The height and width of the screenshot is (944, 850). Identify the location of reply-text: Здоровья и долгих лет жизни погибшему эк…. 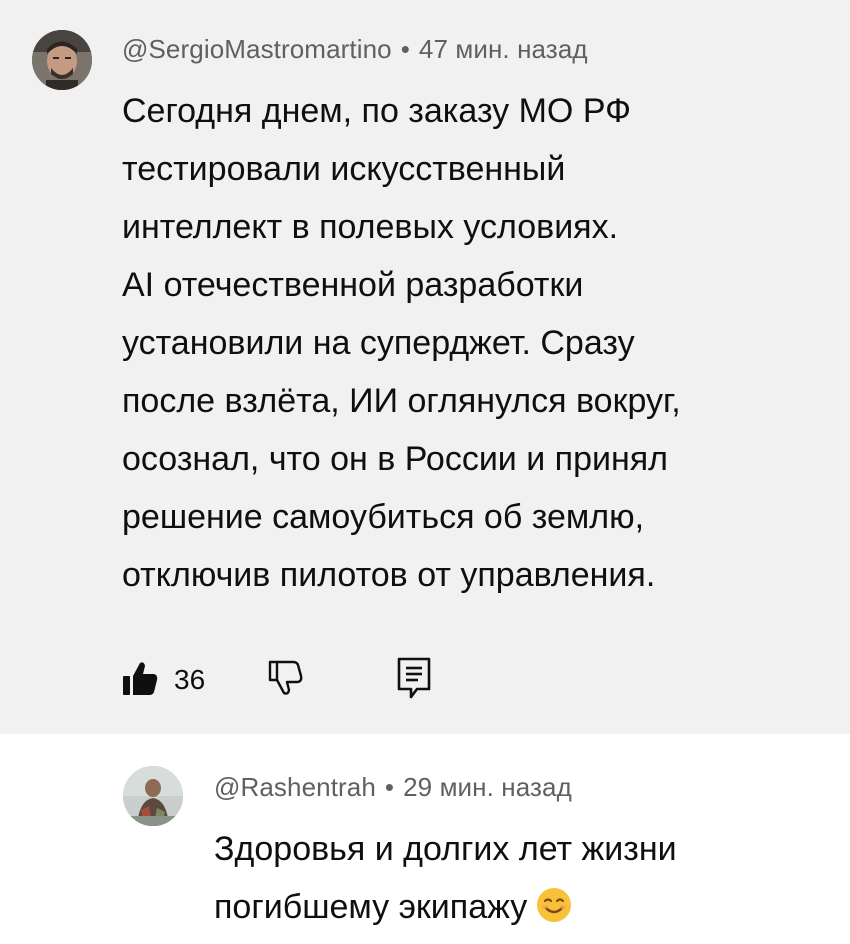
(524, 878).